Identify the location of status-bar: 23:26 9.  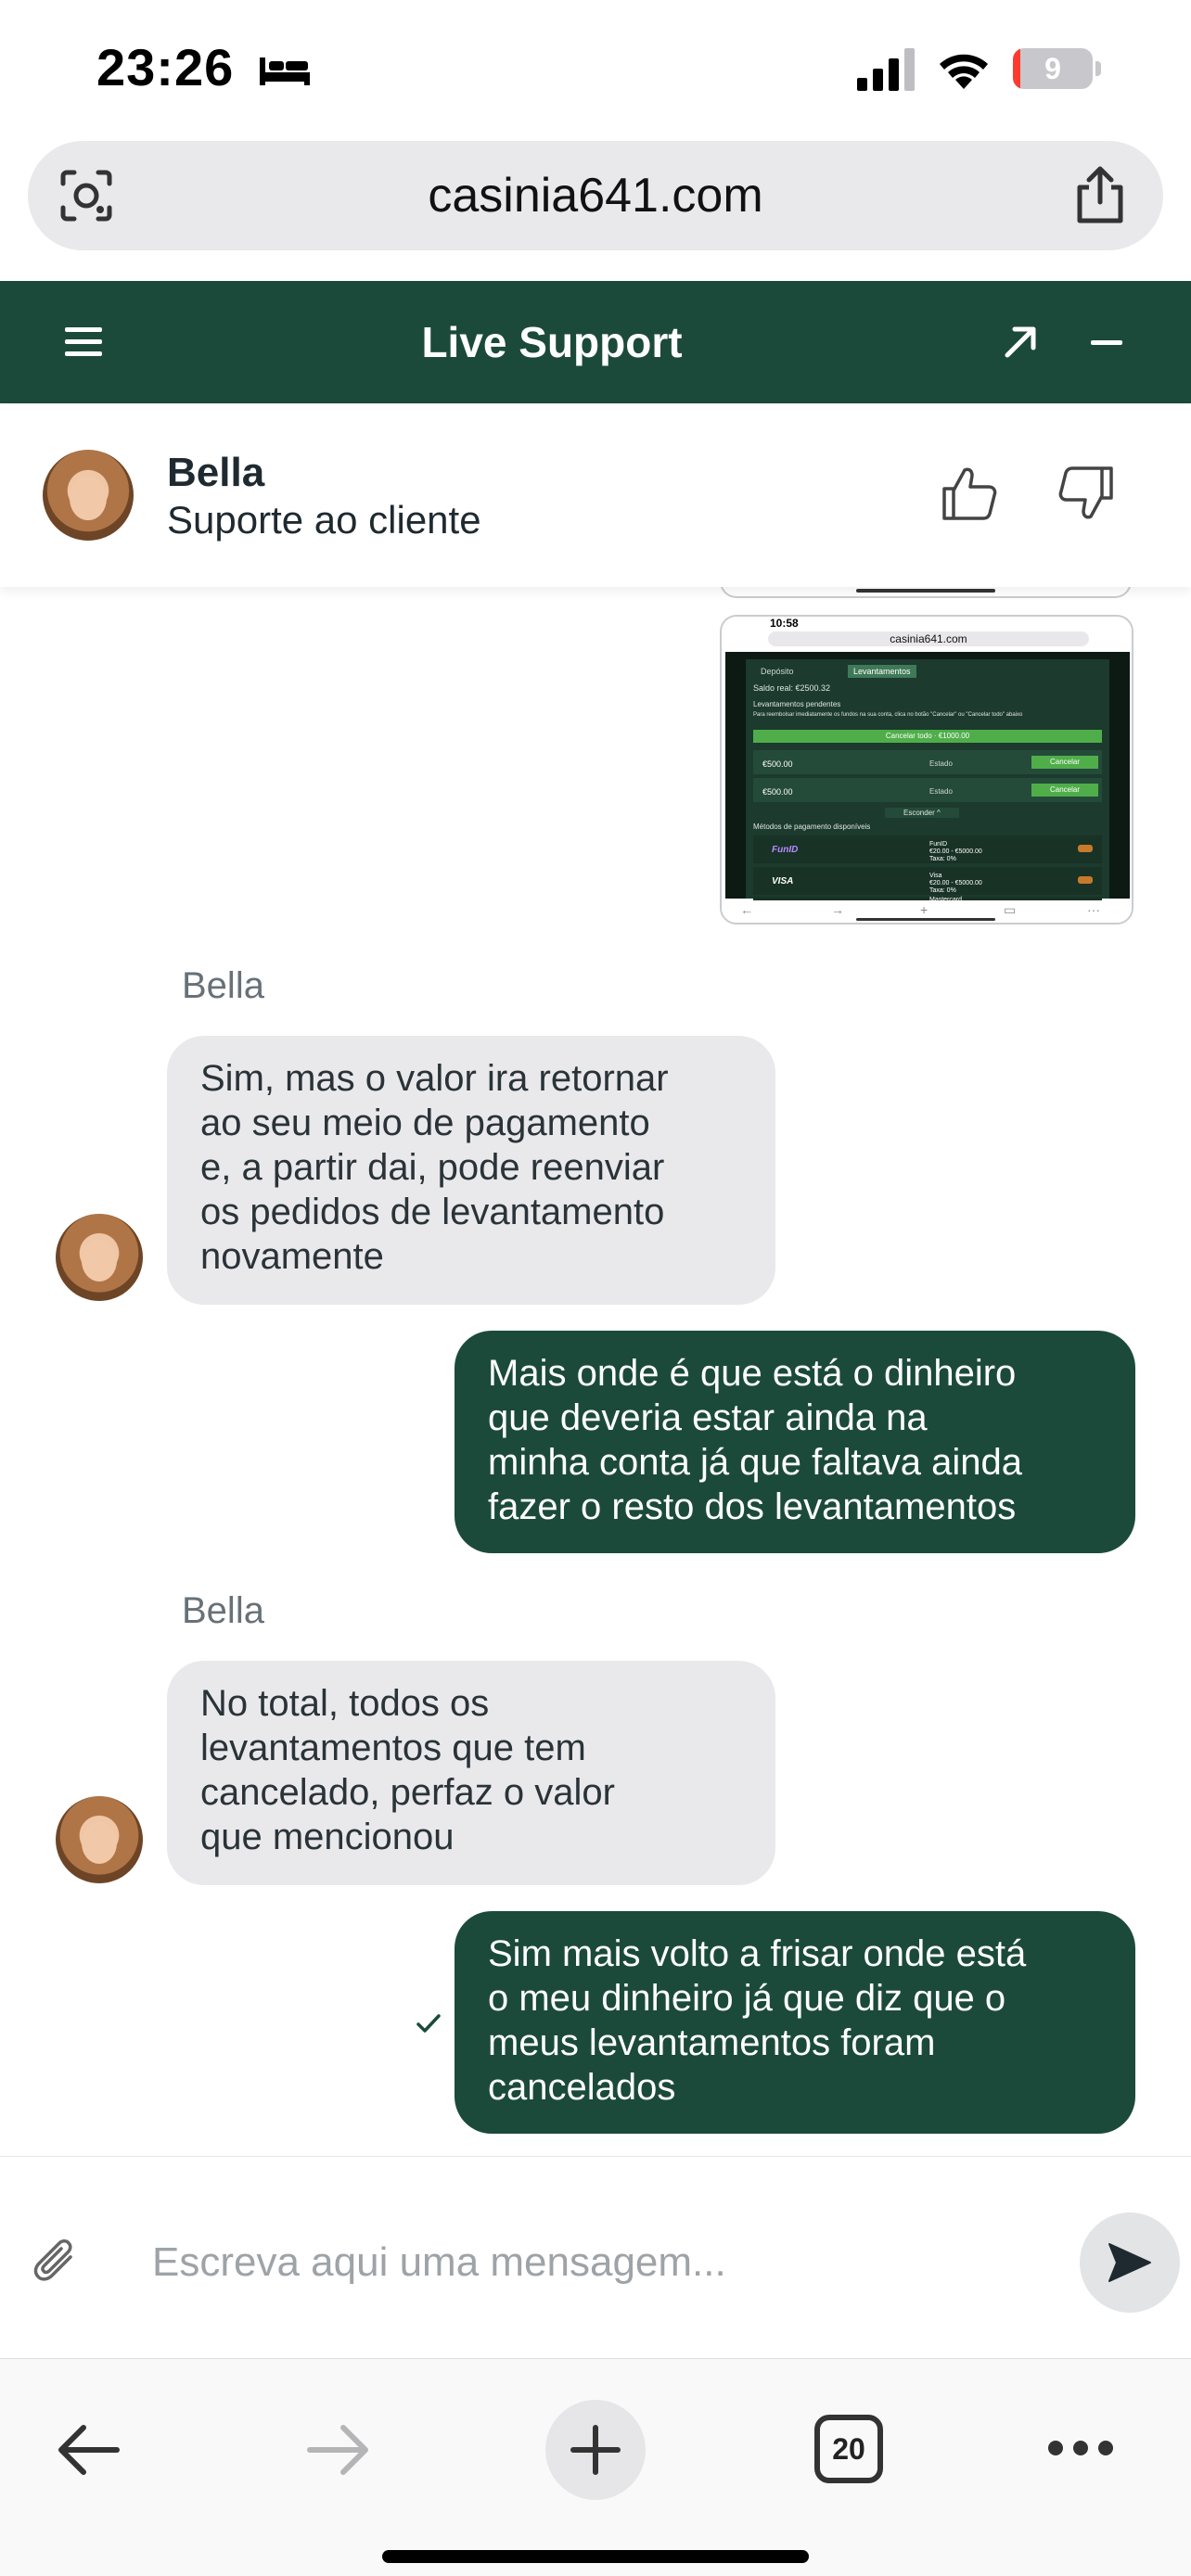
(595, 69).